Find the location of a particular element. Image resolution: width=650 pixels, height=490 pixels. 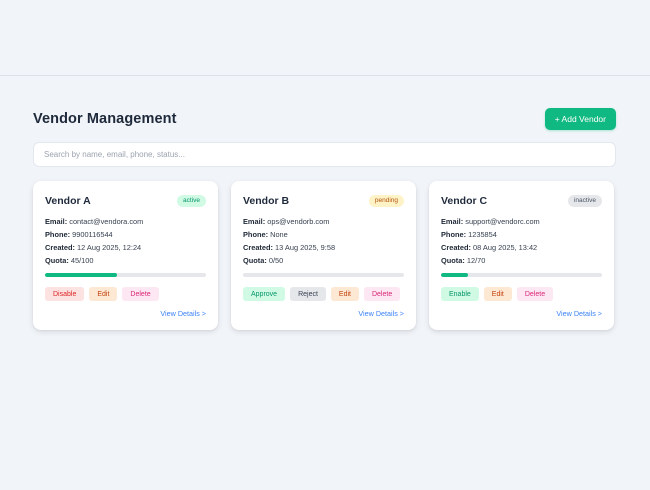

vendor-actions: Approve Reject Edit Delete is located at coordinates (323, 294).